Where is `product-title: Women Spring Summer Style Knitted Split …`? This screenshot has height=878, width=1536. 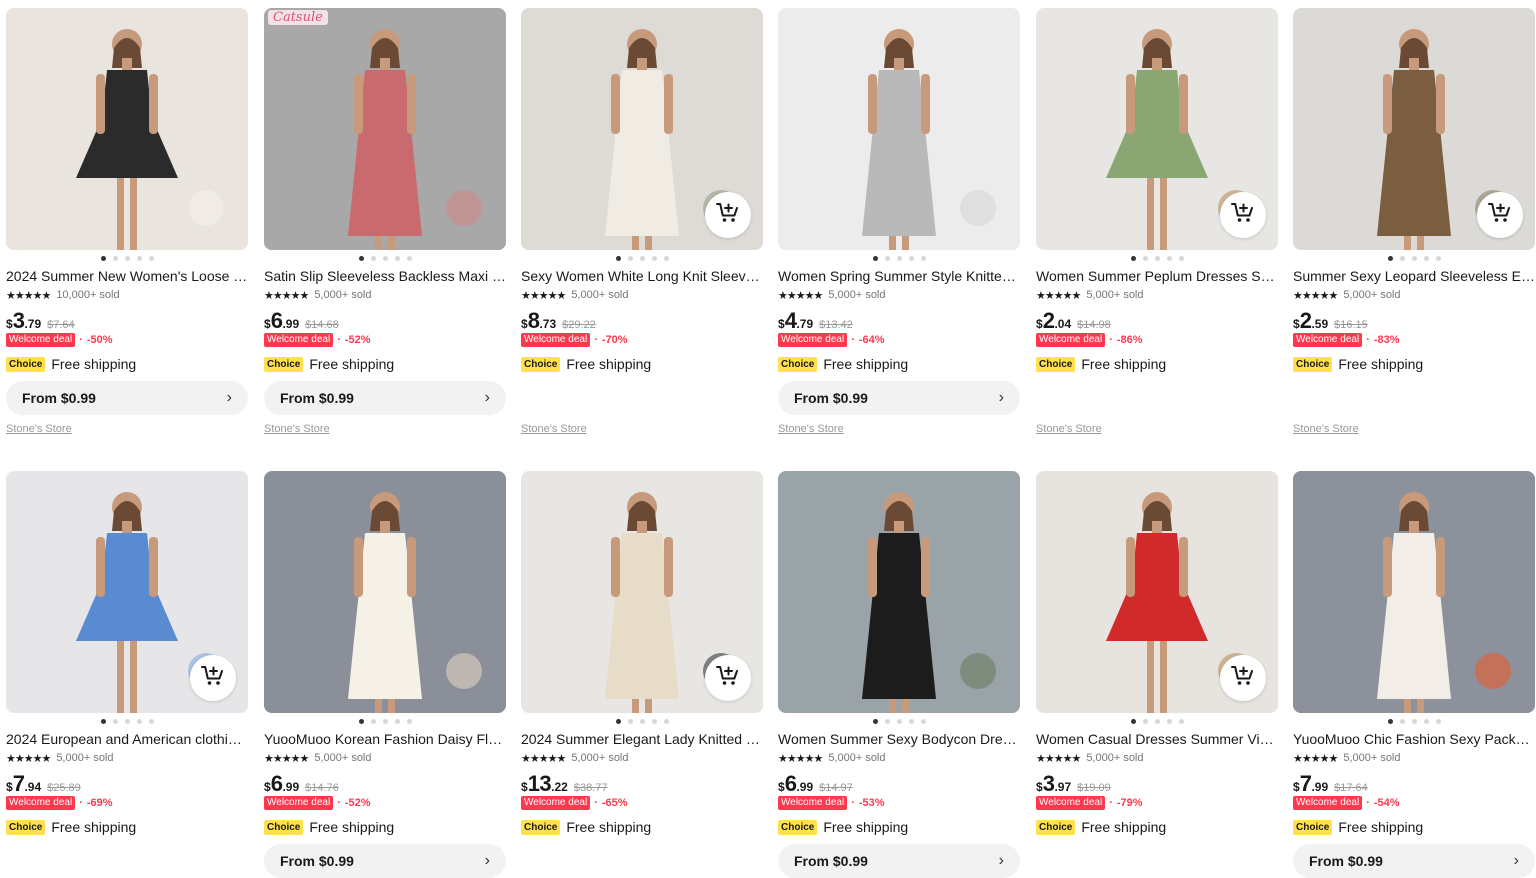
product-title: Women Spring Summer Style Knitted Split … is located at coordinates (899, 276).